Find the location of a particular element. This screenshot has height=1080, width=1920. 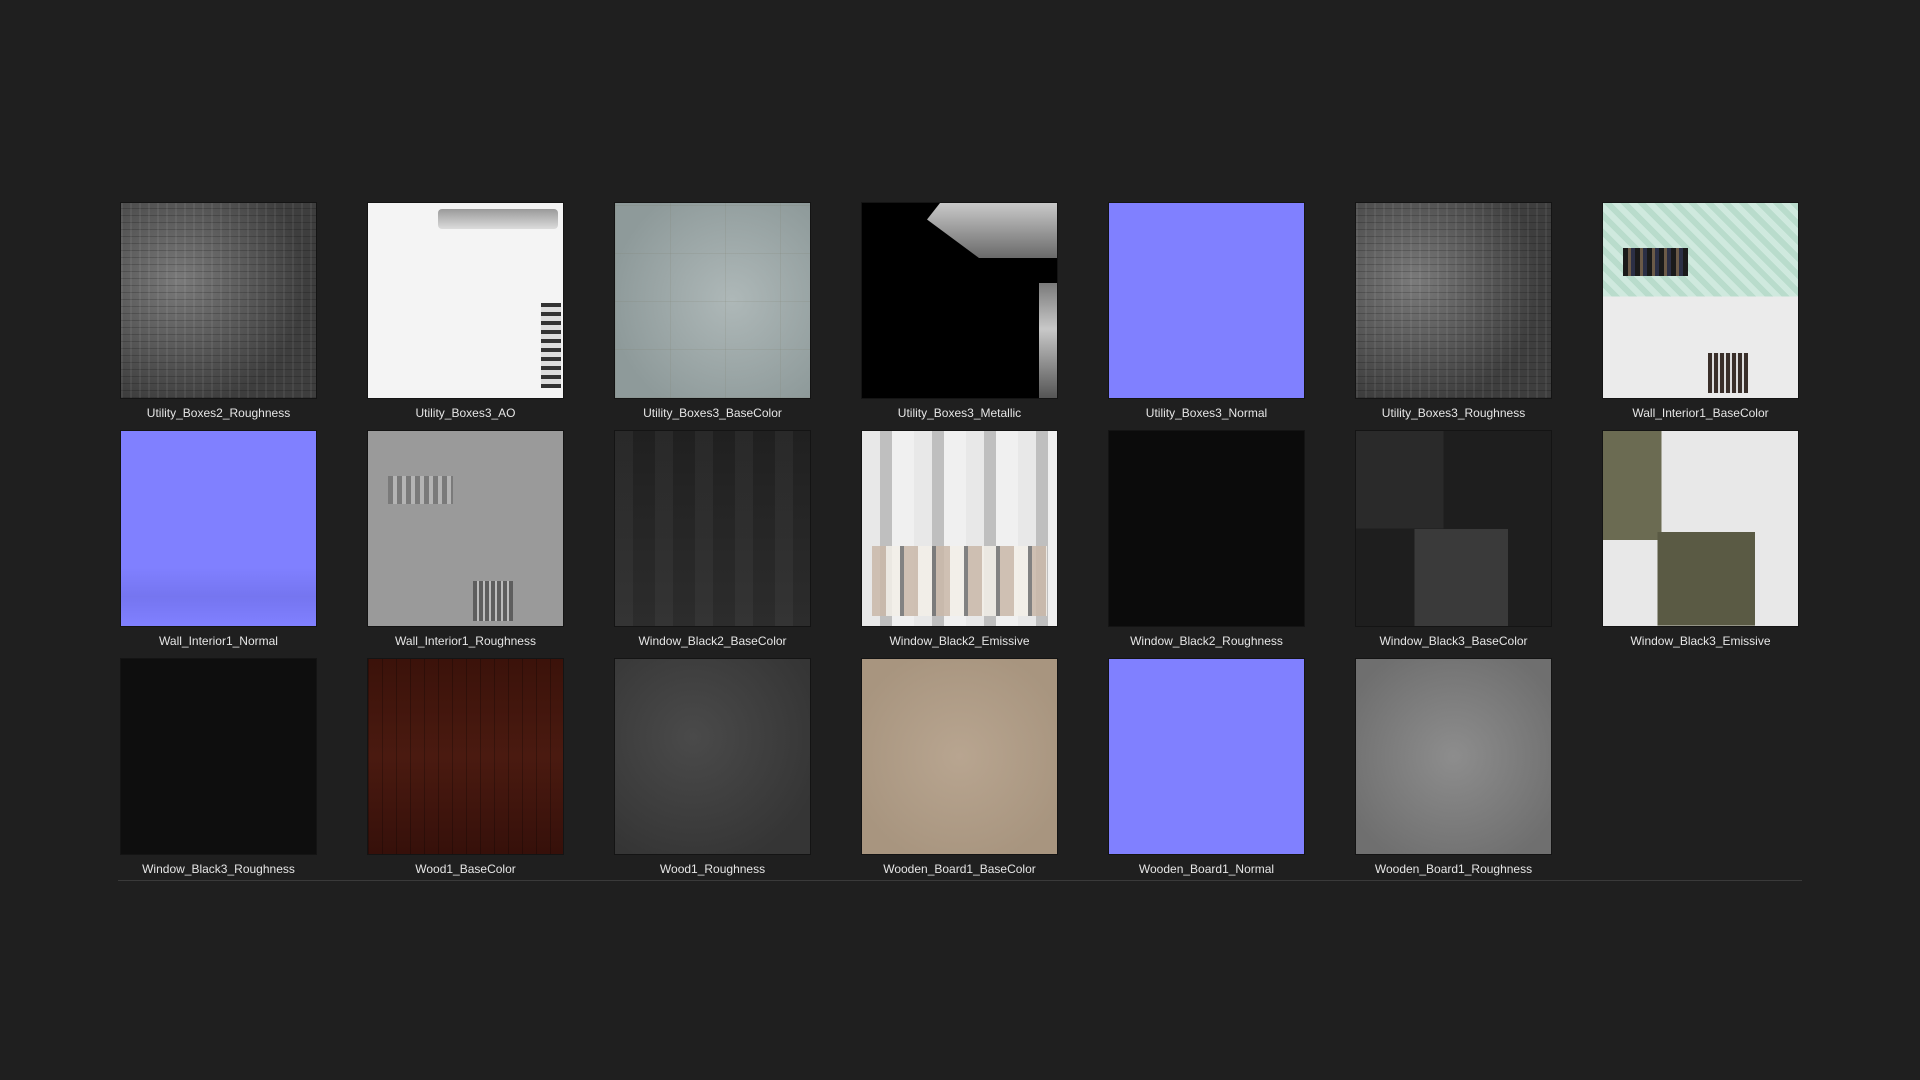

texture-tile: Utility_Boxes2_Roughness is located at coordinates (218, 317).